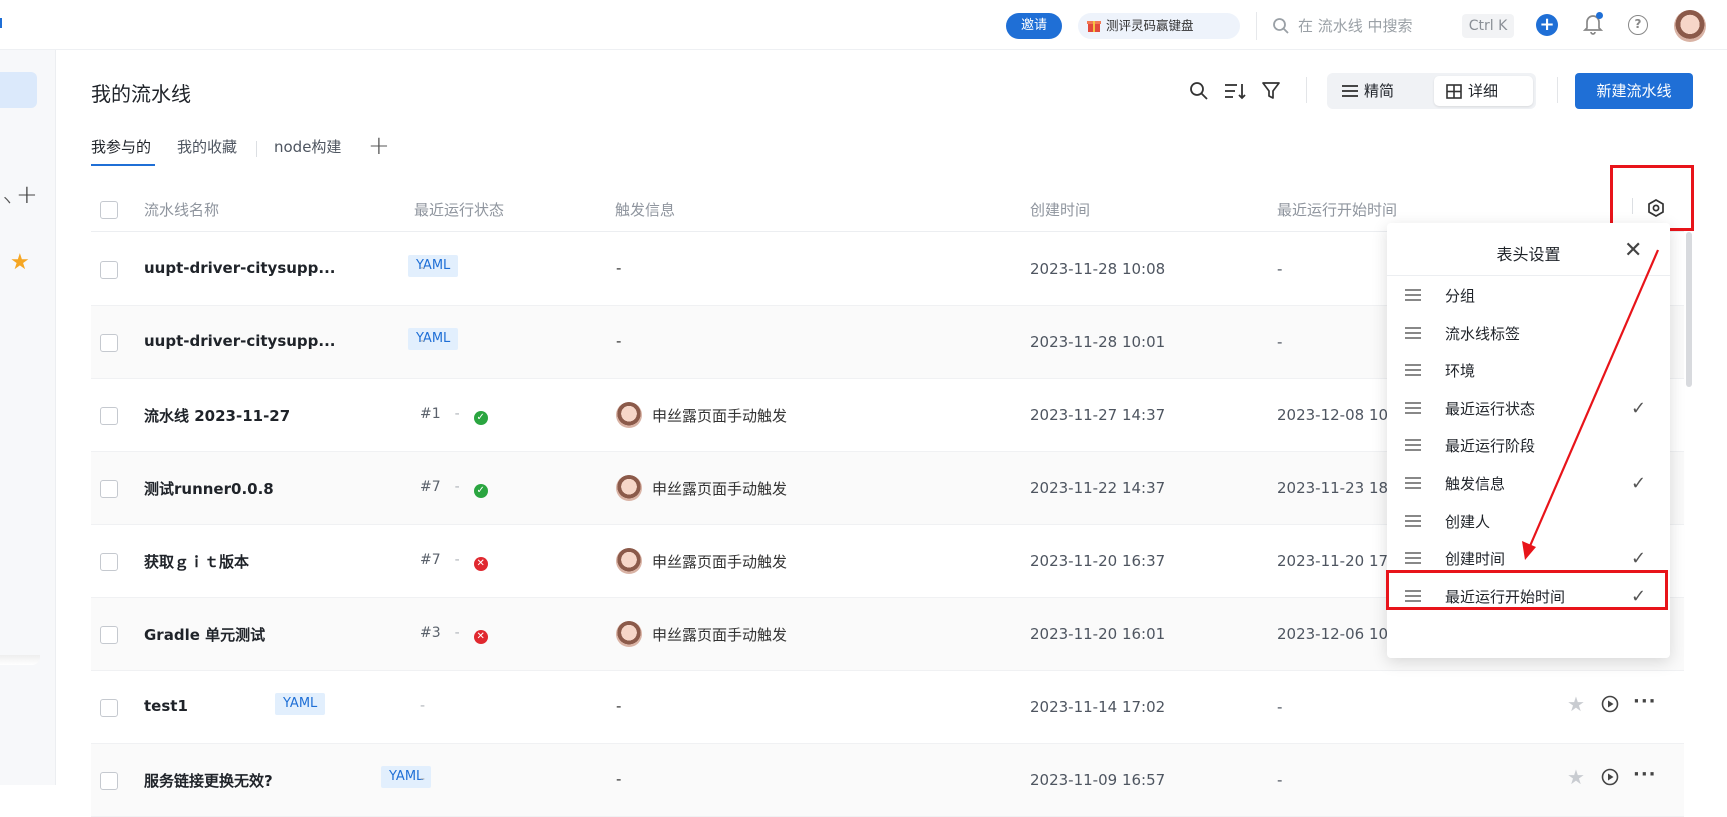 The width and height of the screenshot is (1727, 817). Describe the element at coordinates (1034, 26) in the screenshot. I see `invite-button: 邀请` at that location.